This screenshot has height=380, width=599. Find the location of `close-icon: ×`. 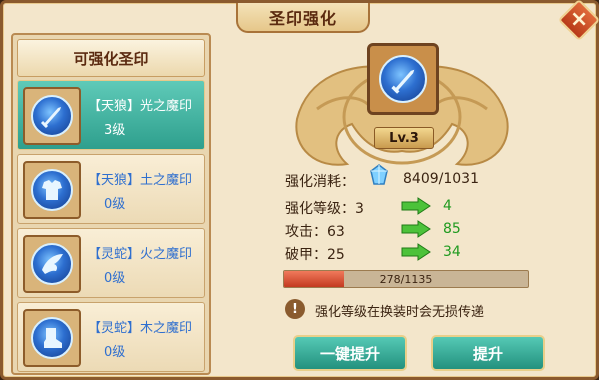

close-icon: × is located at coordinates (579, 20).